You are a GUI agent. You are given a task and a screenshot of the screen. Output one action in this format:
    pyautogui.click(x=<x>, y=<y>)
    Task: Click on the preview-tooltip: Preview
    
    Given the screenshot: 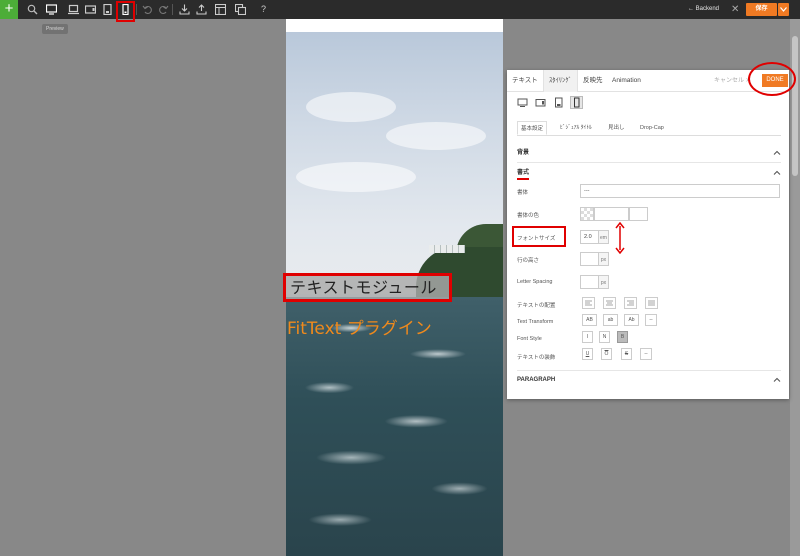 What is the action you would take?
    pyautogui.click(x=55, y=29)
    